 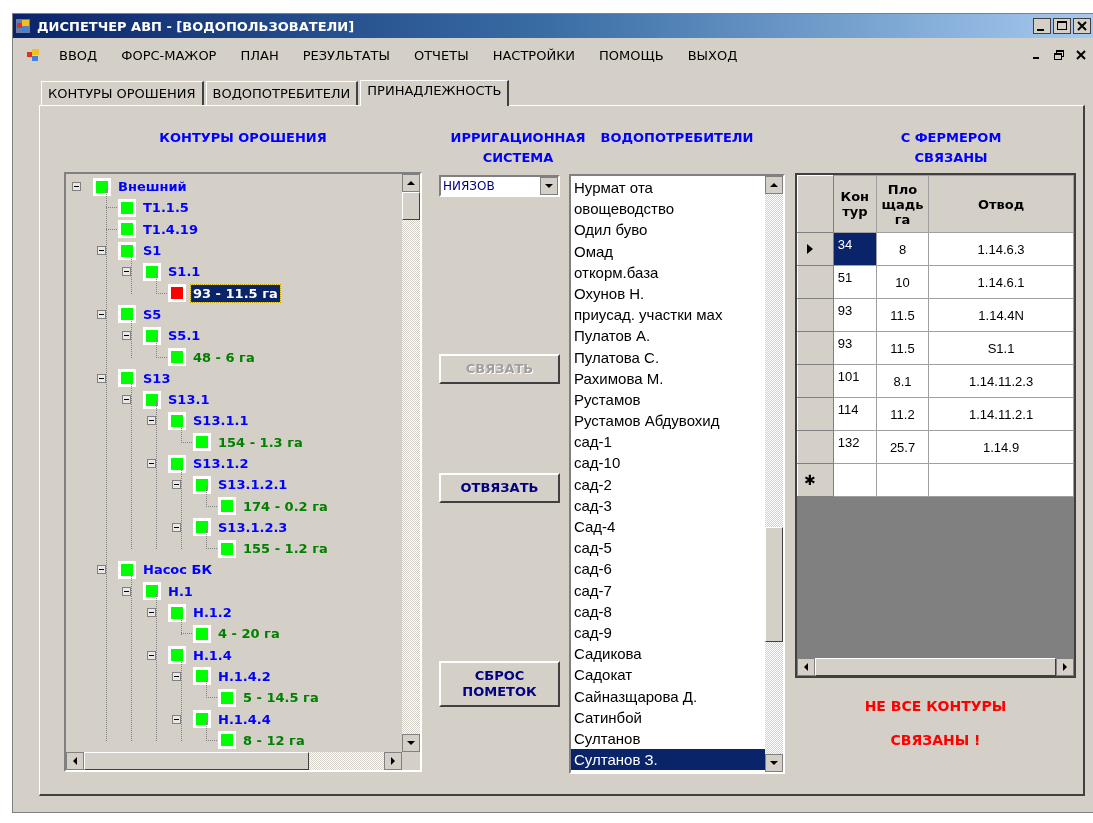 What do you see at coordinates (166, 208) in the screenshot?
I see `tree-item: T1.1.5` at bounding box center [166, 208].